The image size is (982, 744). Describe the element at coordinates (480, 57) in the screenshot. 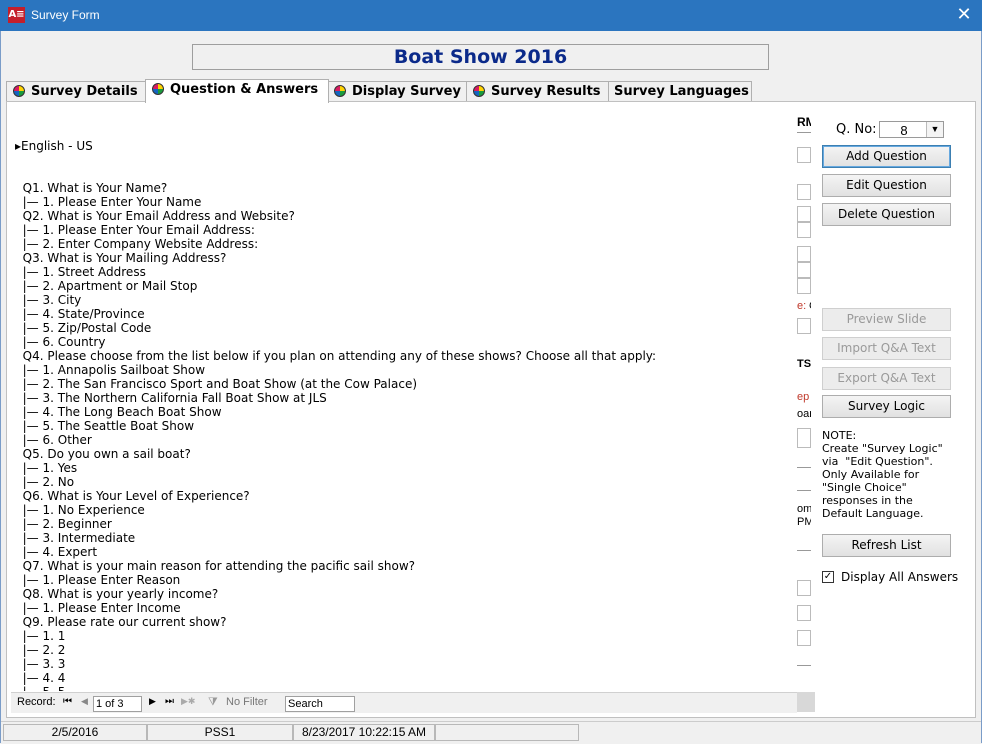

I see `form-title: Boat Show 2016` at that location.